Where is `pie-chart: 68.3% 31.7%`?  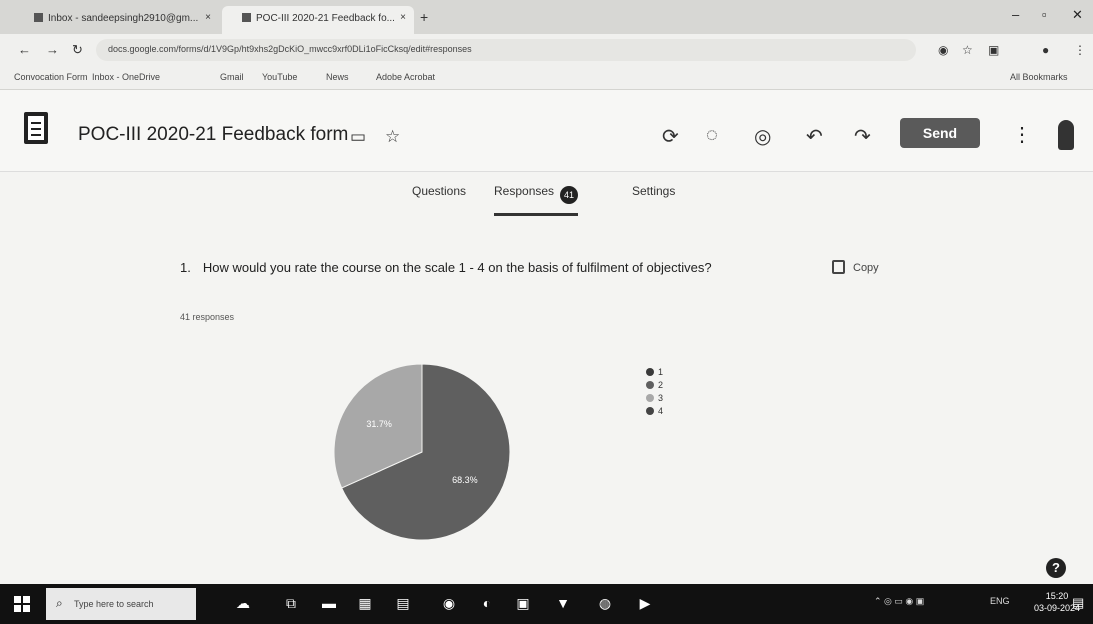
pie-chart: 68.3% 31.7% is located at coordinates (422, 452).